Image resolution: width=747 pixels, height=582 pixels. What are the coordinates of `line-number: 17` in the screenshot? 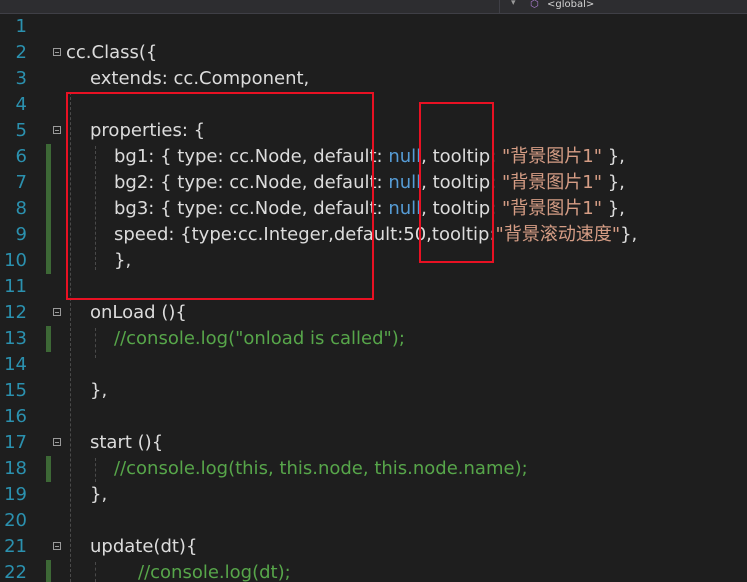 It's located at (15, 442).